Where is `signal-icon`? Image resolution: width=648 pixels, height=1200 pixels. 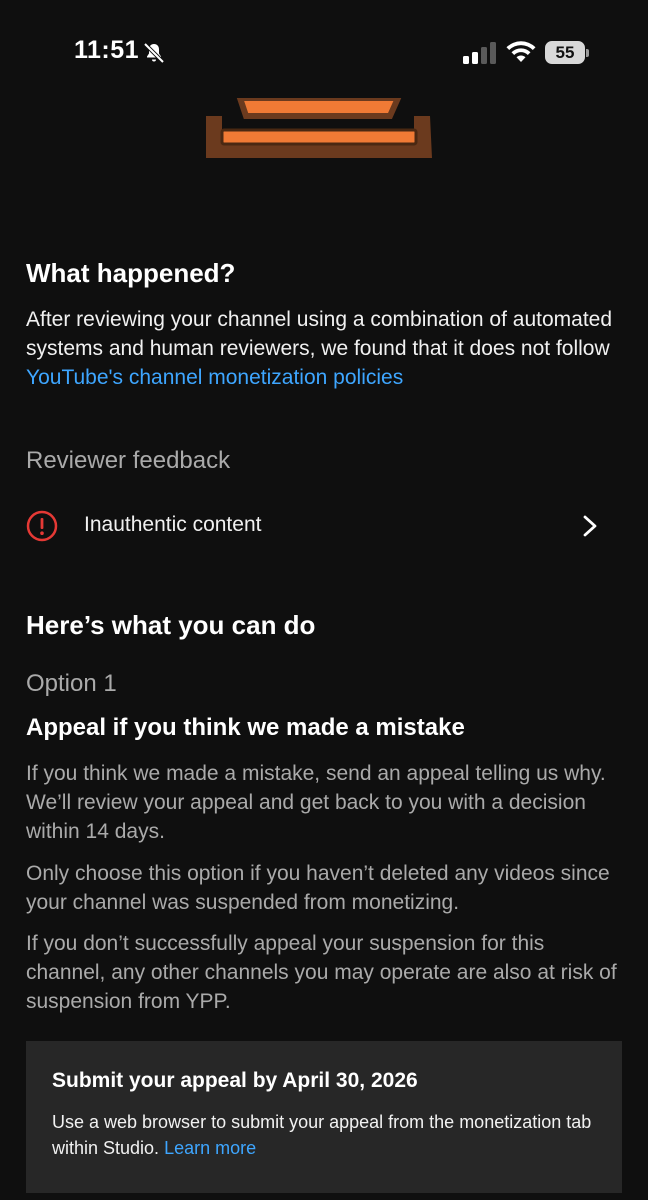
signal-icon is located at coordinates (479, 53).